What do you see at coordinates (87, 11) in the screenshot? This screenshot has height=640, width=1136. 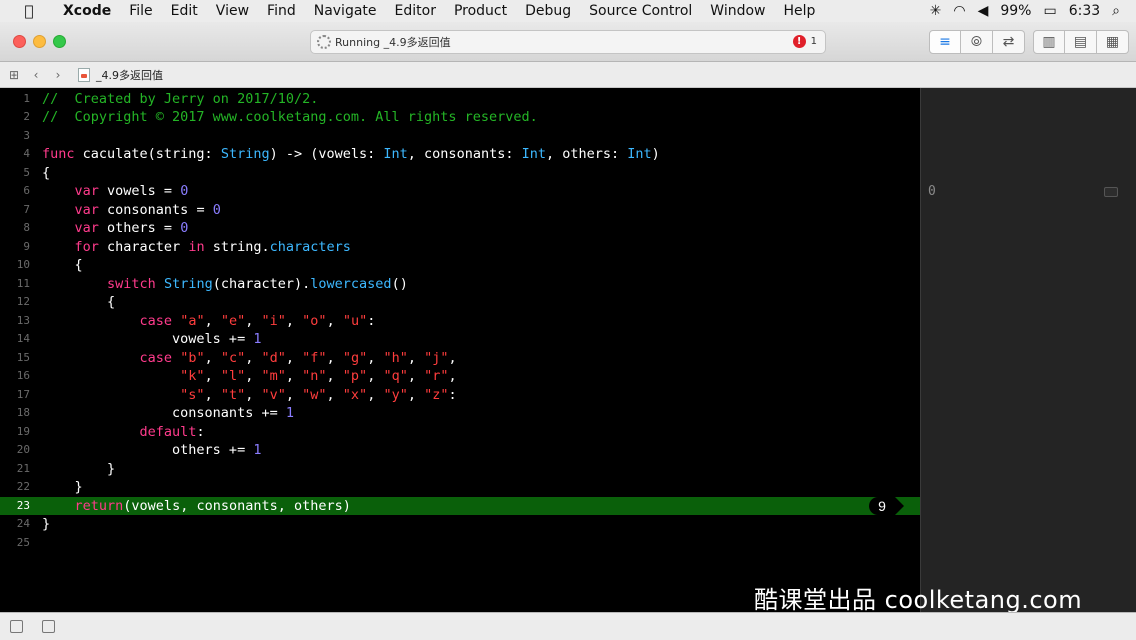 I see `menu-xcode: Xcode` at bounding box center [87, 11].